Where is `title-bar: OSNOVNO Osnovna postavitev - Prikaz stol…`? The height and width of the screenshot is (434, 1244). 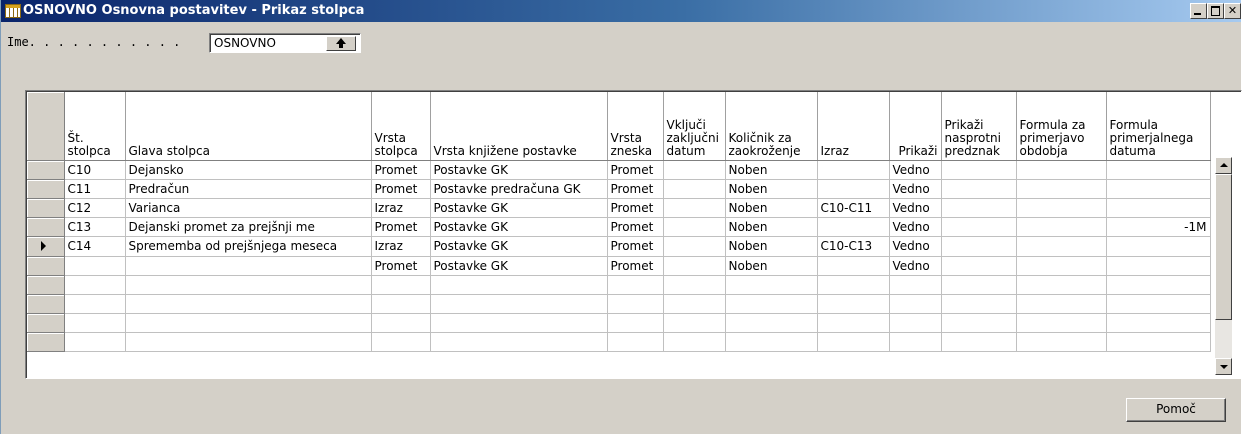
title-bar: OSNOVNO Osnovna postavitev - Prikaz stol… is located at coordinates (621, 11).